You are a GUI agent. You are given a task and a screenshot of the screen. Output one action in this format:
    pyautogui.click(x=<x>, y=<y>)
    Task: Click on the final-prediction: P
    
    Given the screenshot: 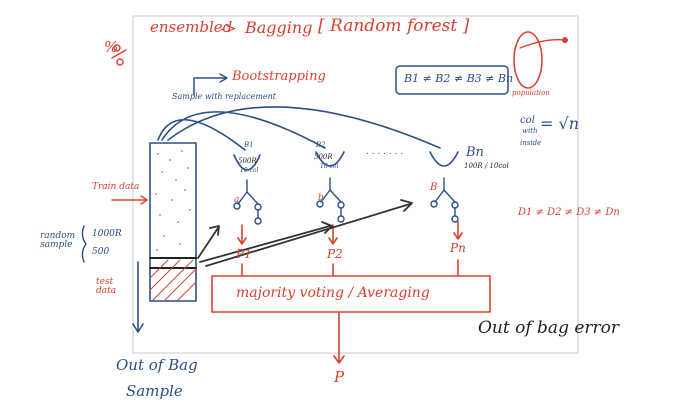 What is the action you would take?
    pyautogui.click(x=339, y=377)
    